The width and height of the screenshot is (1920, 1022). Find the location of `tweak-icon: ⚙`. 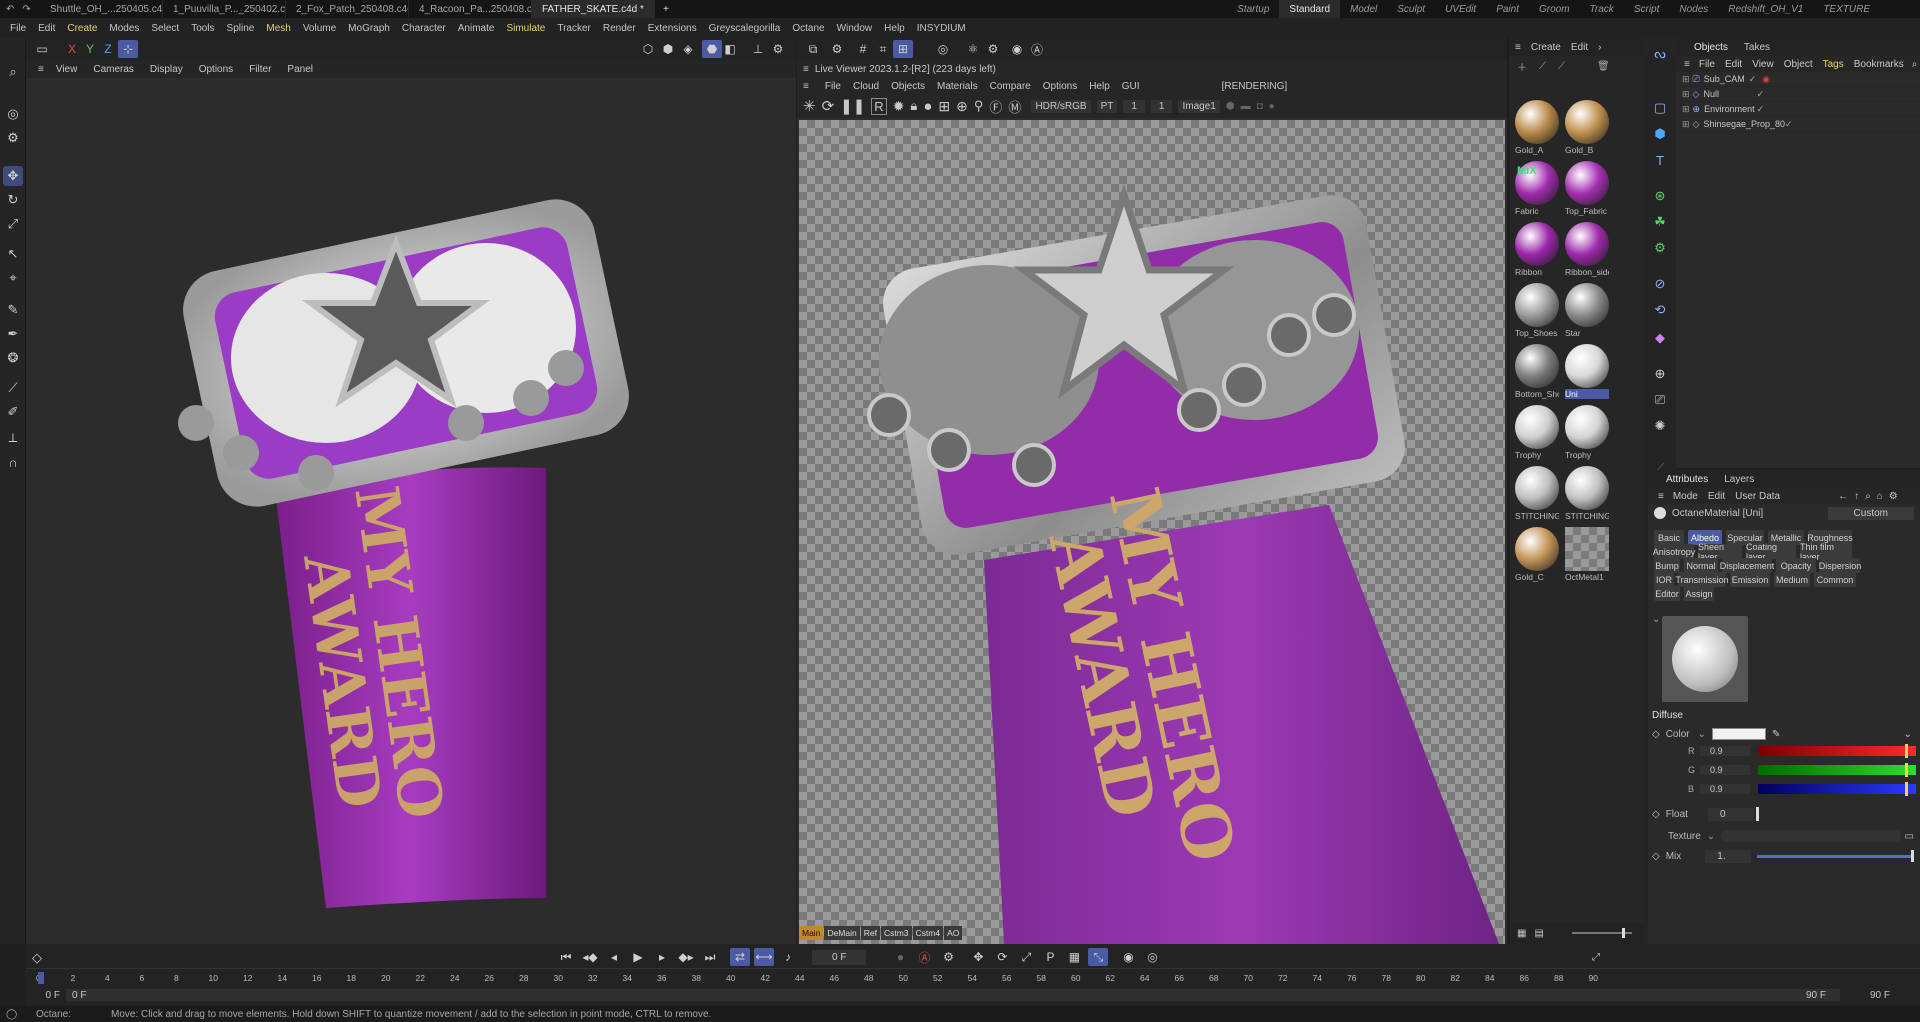

tweak-icon: ⚙ is located at coordinates (13, 138).